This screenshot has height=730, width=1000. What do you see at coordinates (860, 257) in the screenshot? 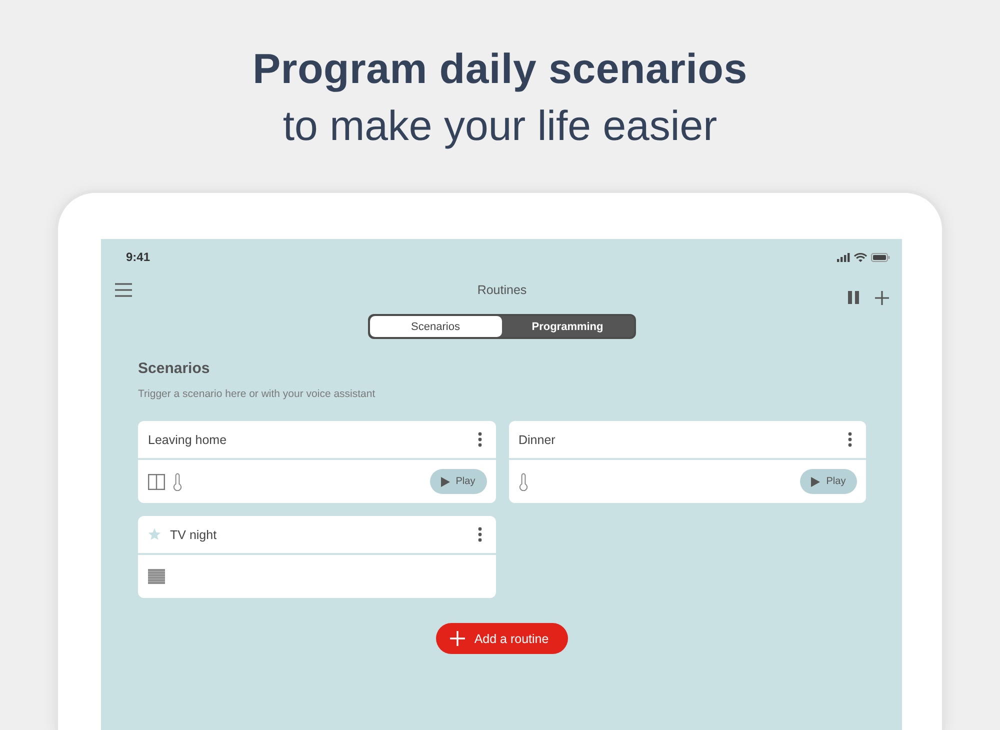
I see `wifi-icon` at bounding box center [860, 257].